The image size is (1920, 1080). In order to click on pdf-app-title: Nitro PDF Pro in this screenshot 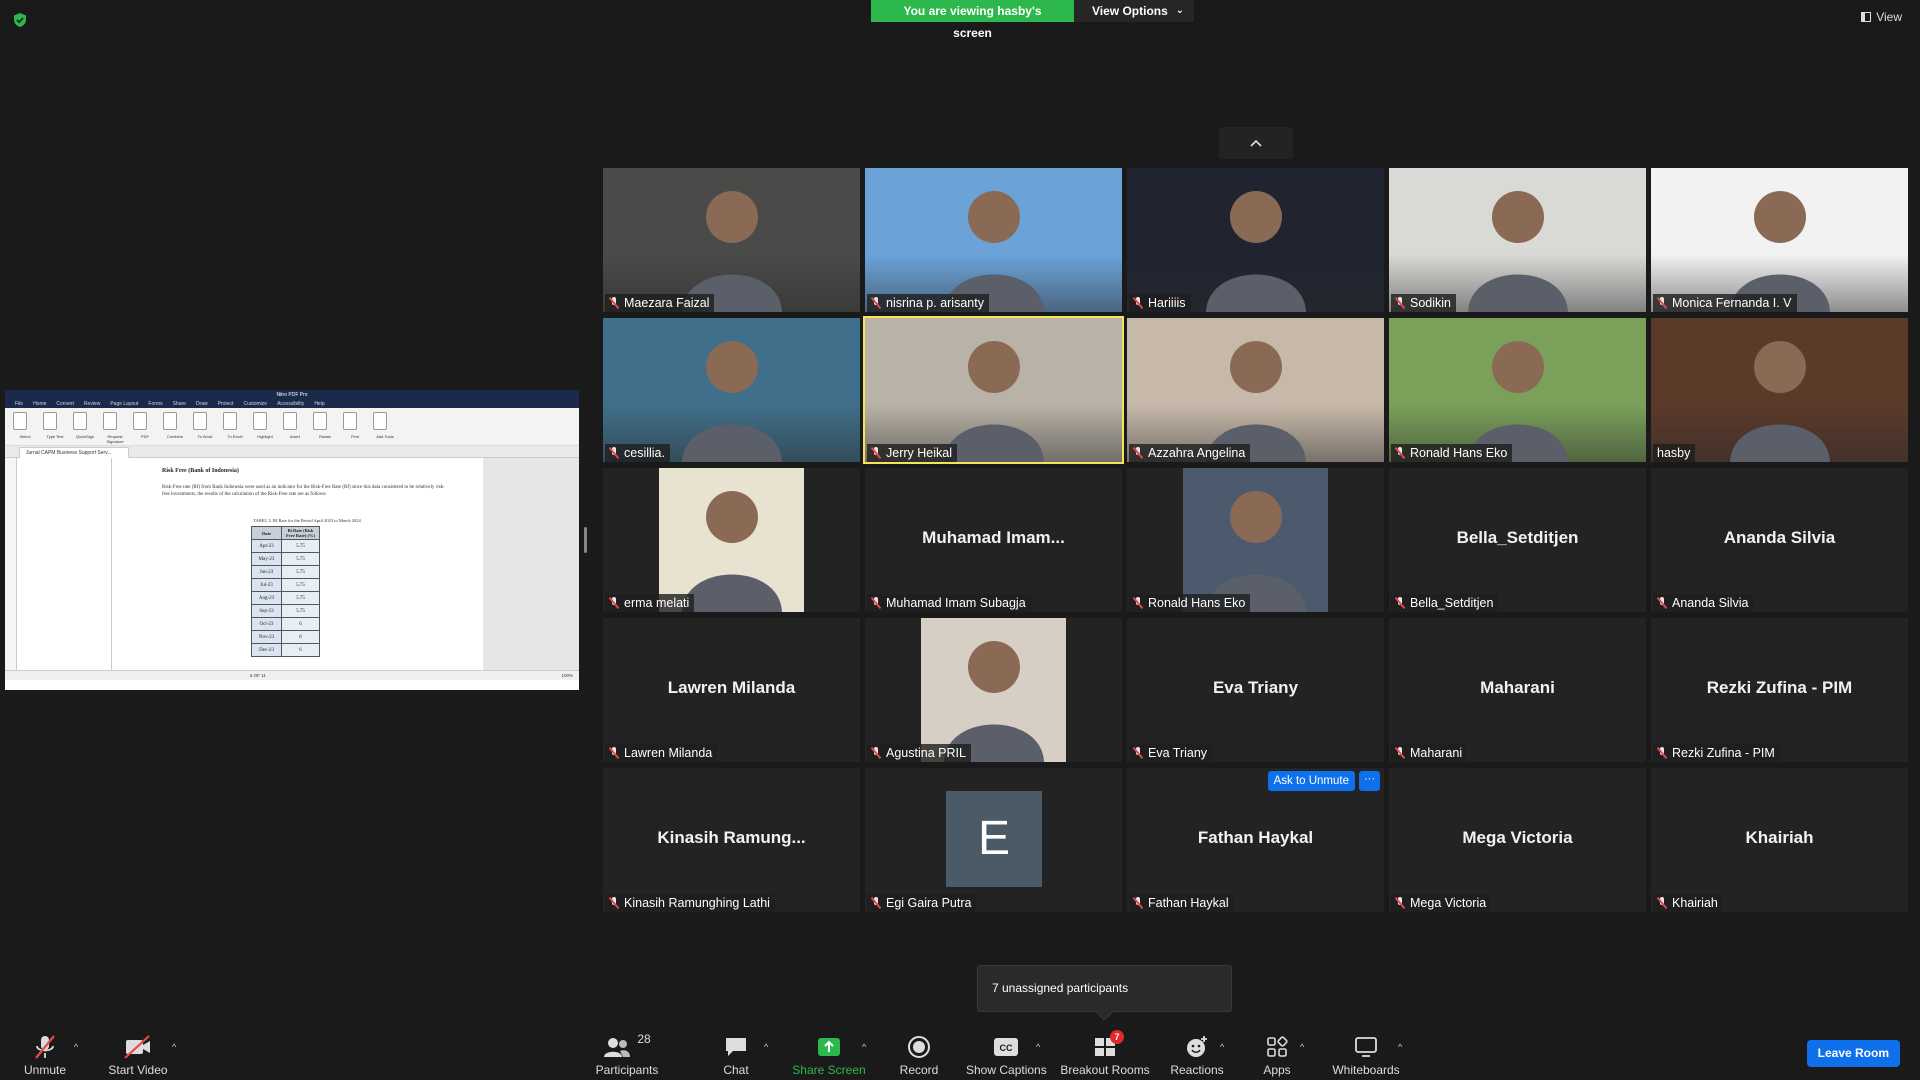, I will do `click(292, 395)`.